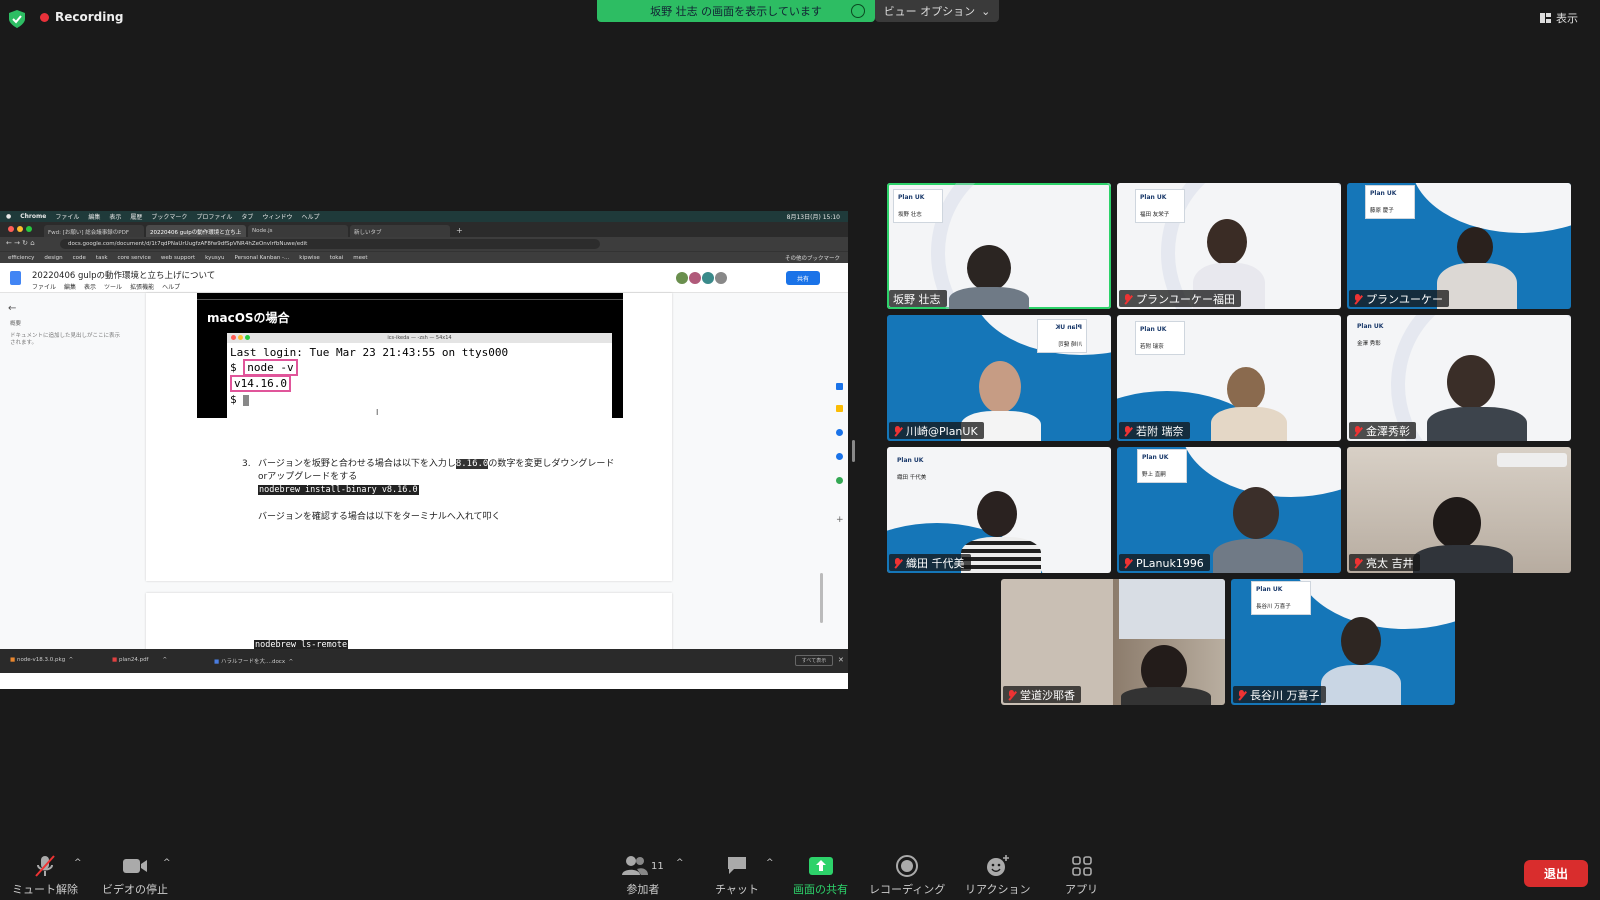 Image resolution: width=1600 pixels, height=900 pixels. Describe the element at coordinates (935, 563) in the screenshot. I see `participant-name: 織田 千代美` at that location.